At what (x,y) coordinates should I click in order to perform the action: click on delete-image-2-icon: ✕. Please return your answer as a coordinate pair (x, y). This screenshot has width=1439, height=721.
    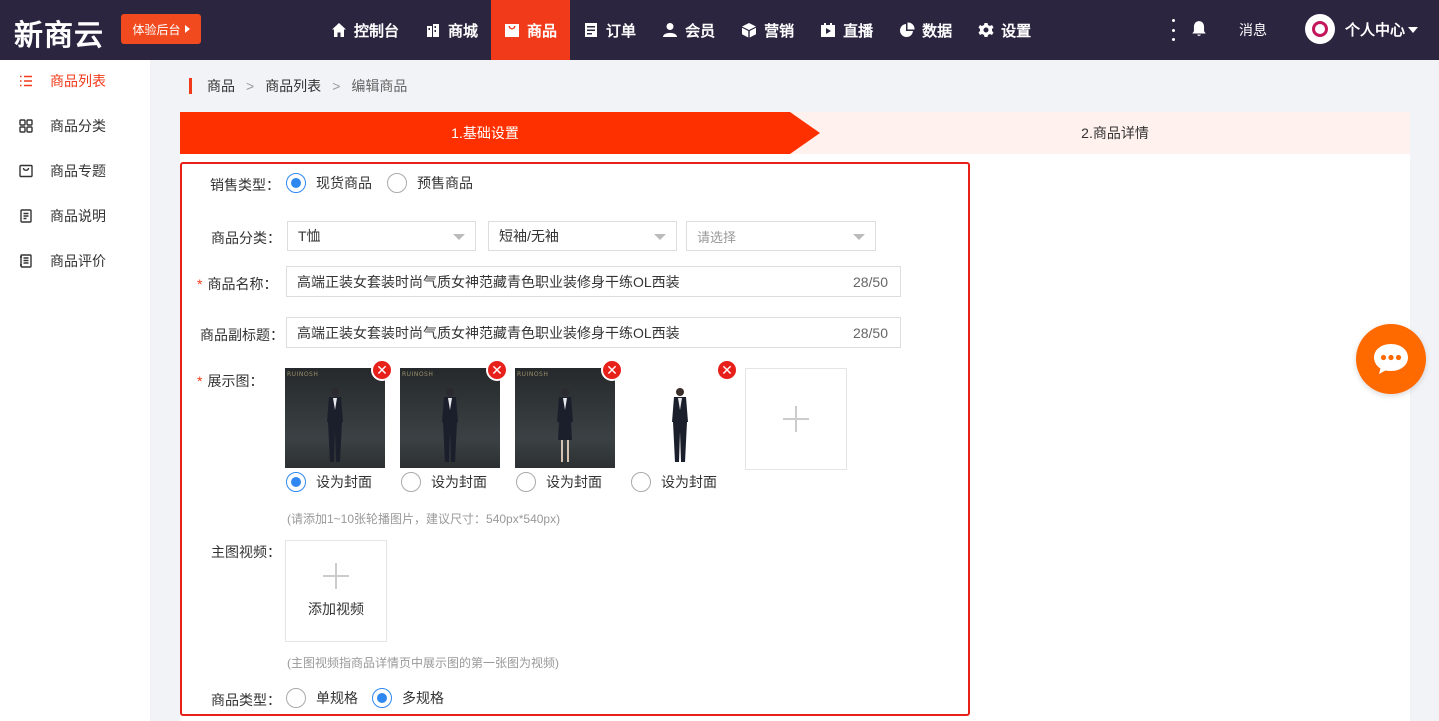
    Looking at the image, I should click on (497, 370).